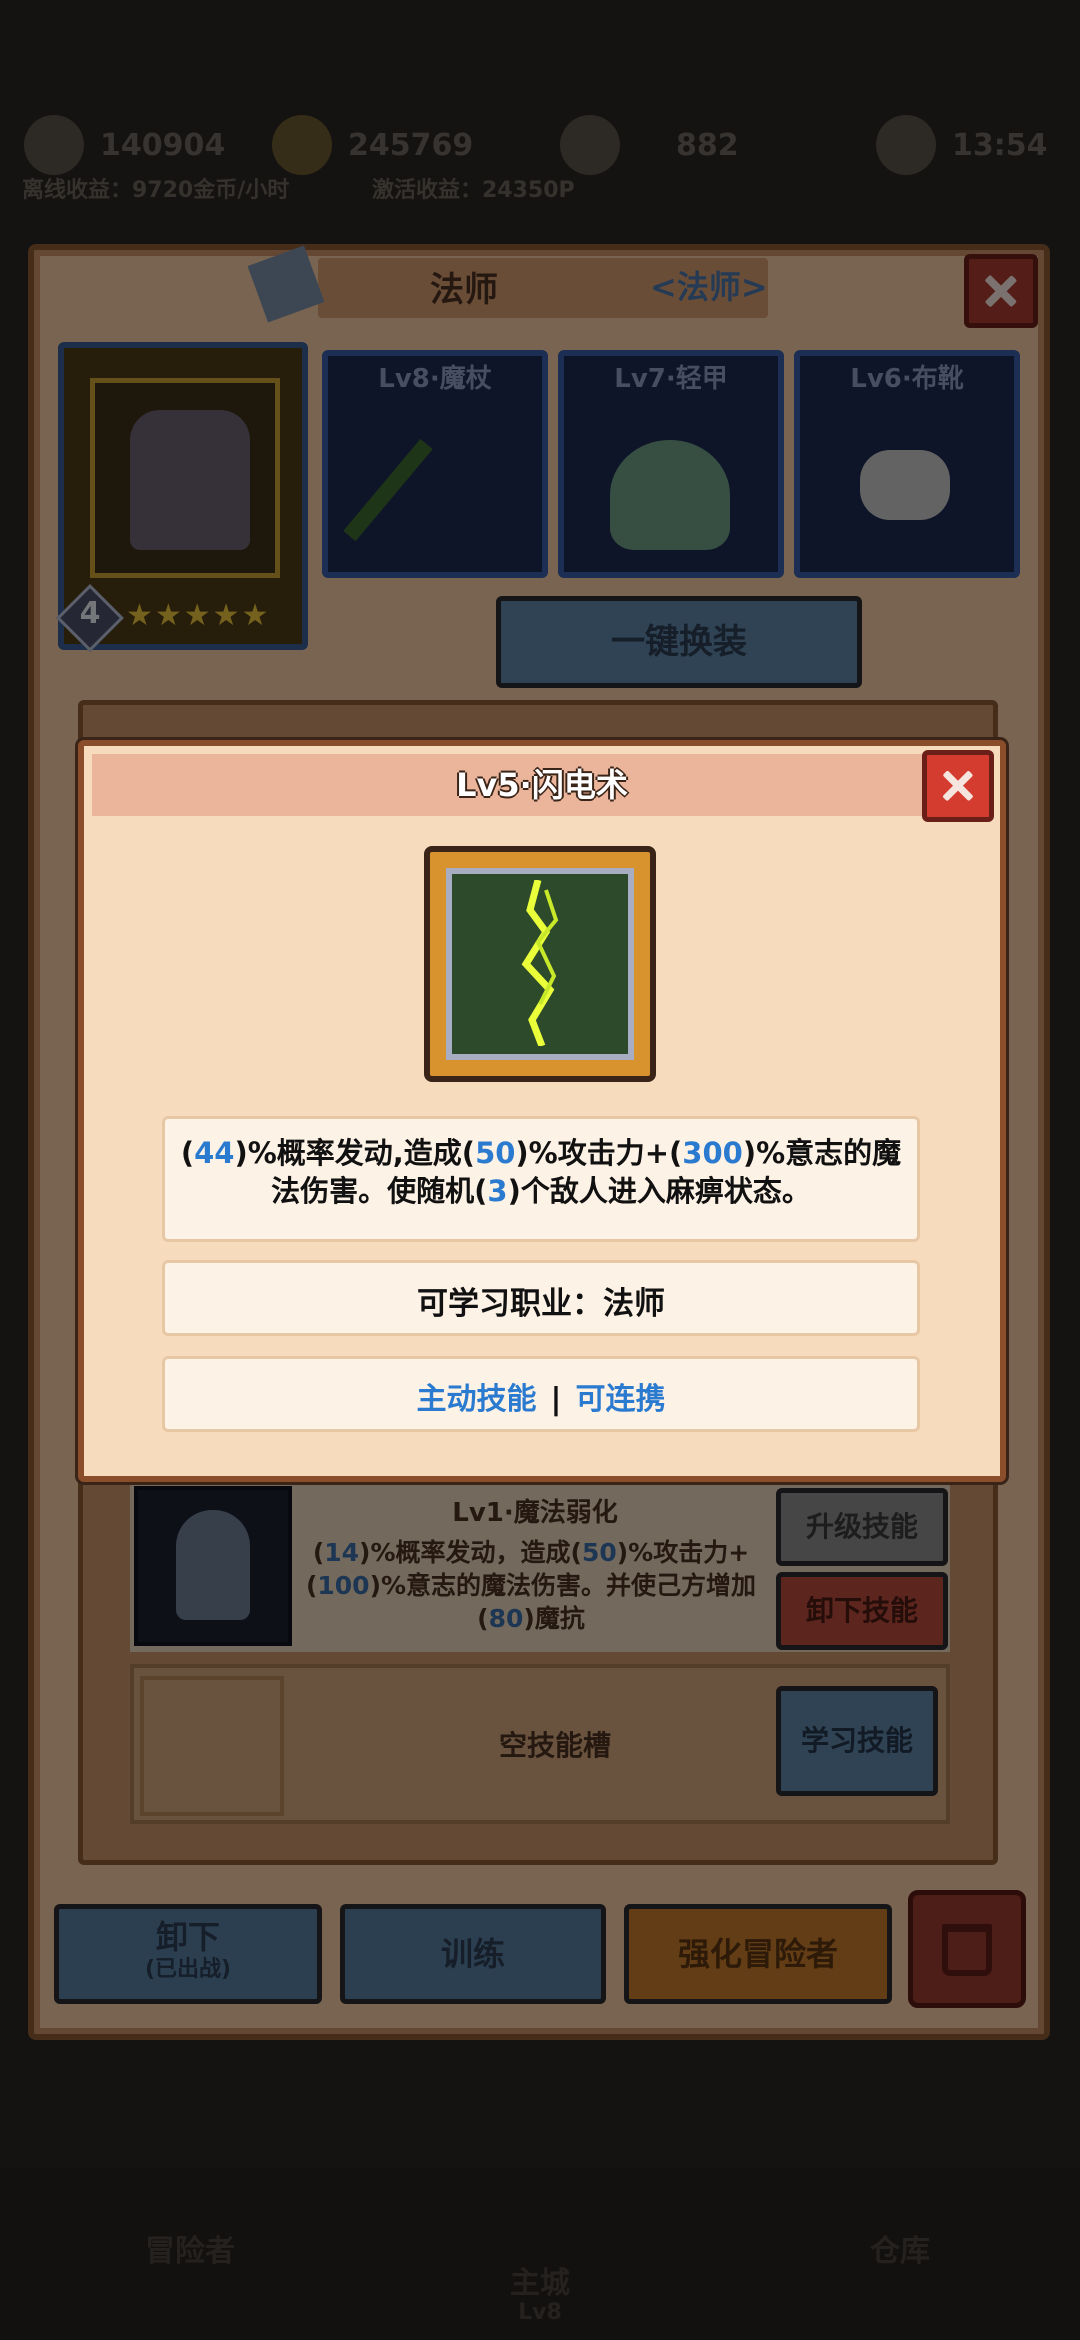 The width and height of the screenshot is (1080, 2340). I want to click on dialog-title: Lv5·闪电术, so click(542, 785).